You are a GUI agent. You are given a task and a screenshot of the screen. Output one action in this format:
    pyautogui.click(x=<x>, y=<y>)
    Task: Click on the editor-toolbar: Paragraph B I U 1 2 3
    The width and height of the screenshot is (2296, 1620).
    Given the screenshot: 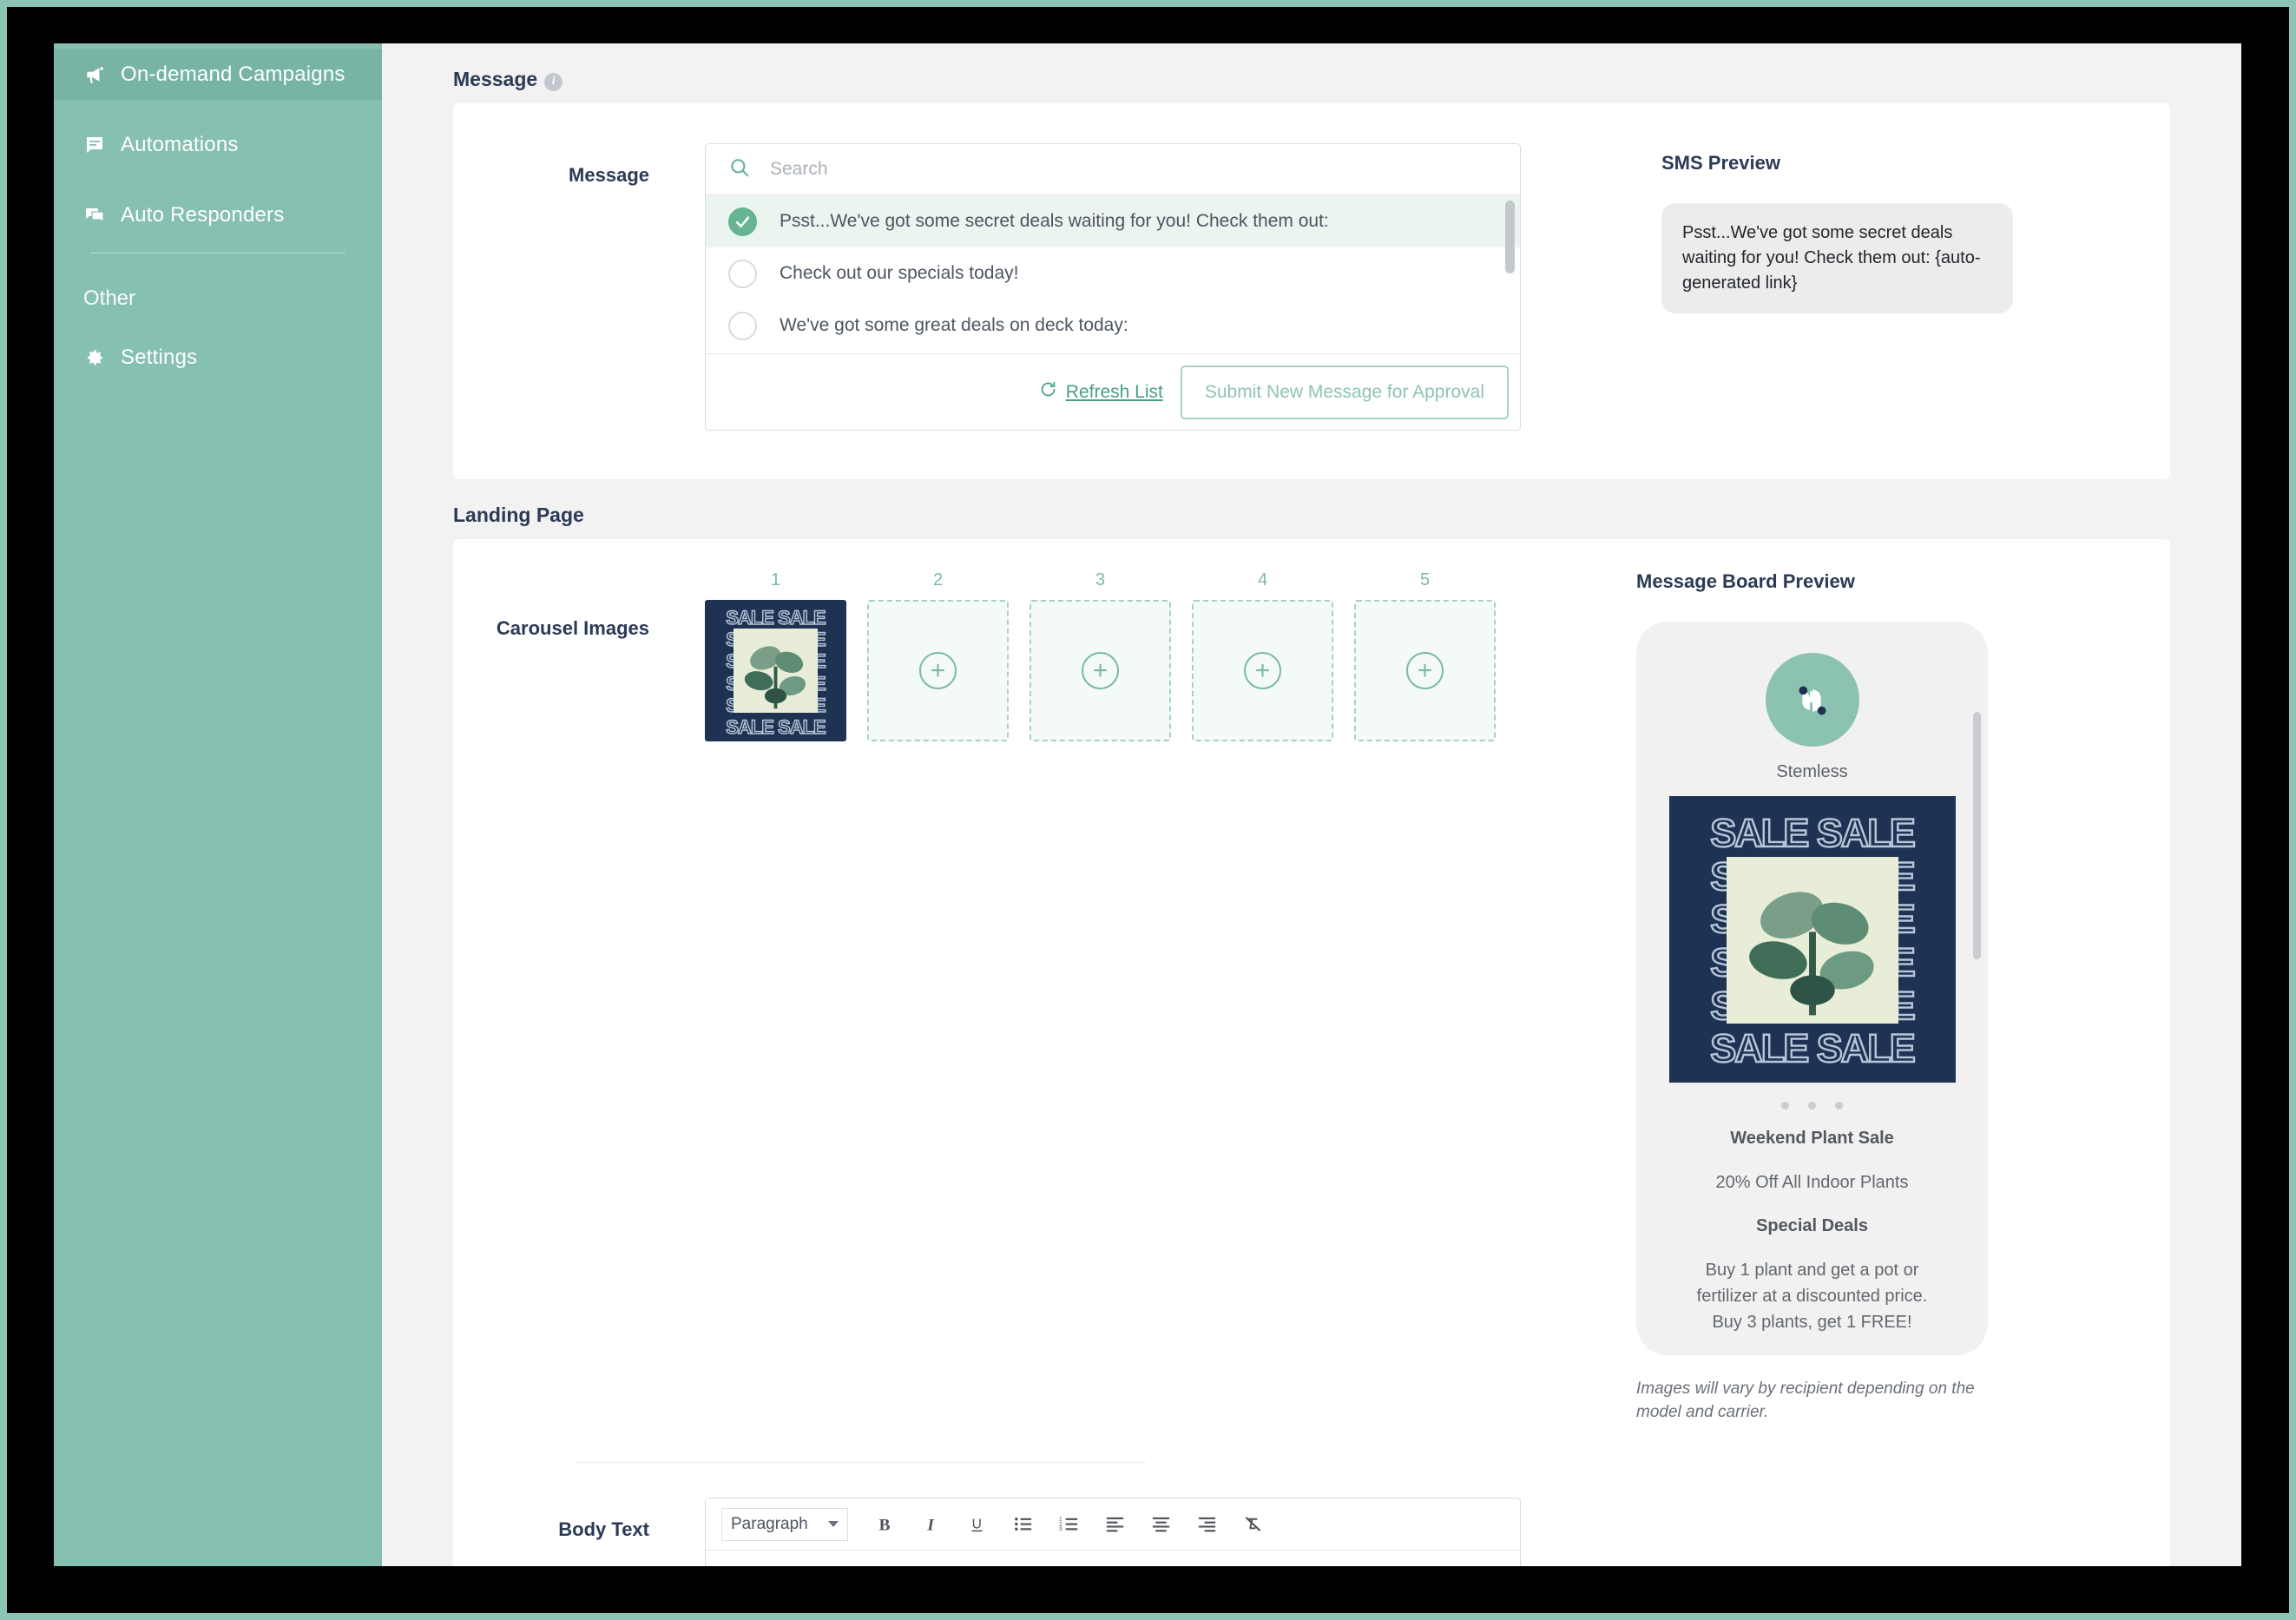 What is the action you would take?
    pyautogui.click(x=1113, y=1524)
    